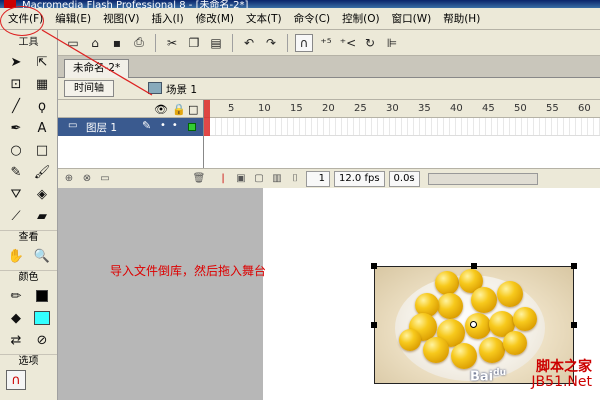 The height and width of the screenshot is (400, 600). What do you see at coordinates (16, 380) in the screenshot?
I see `snap-option-icon: ∩` at bounding box center [16, 380].